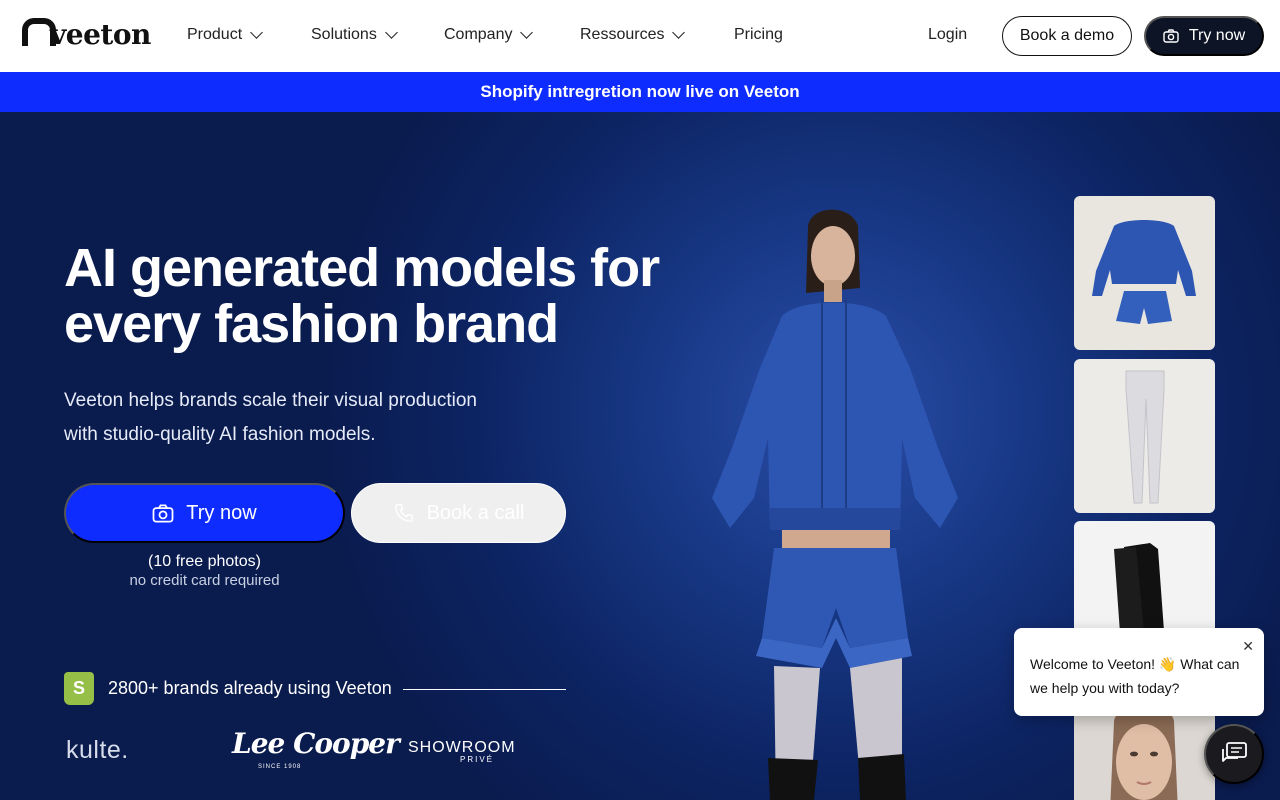 This screenshot has width=1280, height=800. What do you see at coordinates (220, 434) in the screenshot?
I see `hero-subtitle-line: with studio-quality AI fashion models.` at bounding box center [220, 434].